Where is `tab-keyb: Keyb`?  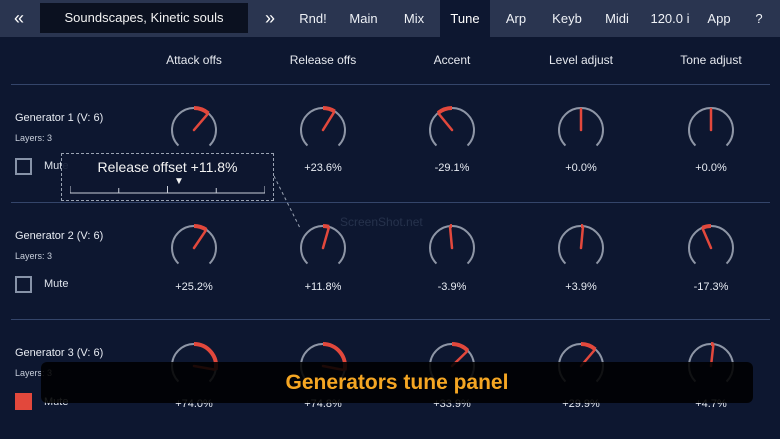
tab-keyb: Keyb is located at coordinates (567, 18).